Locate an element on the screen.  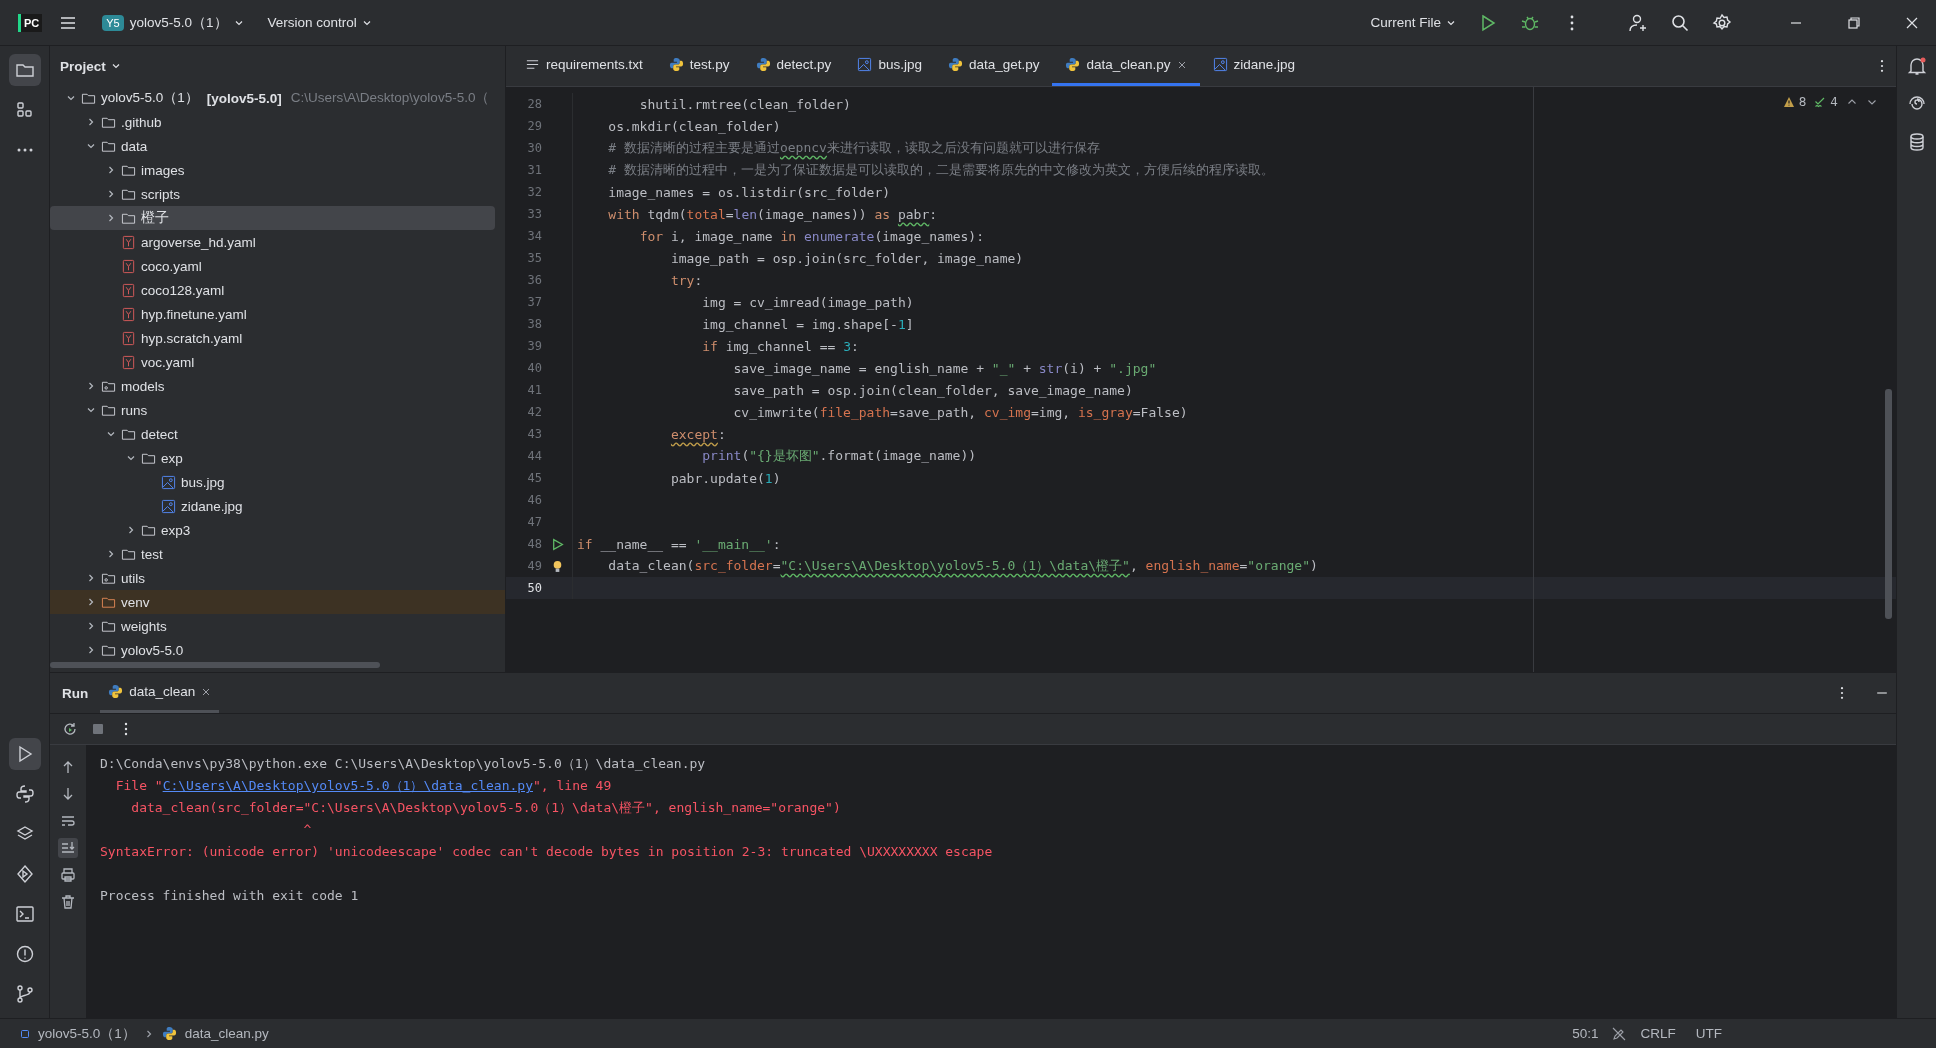
tree-item: .github is located at coordinates (272, 122).